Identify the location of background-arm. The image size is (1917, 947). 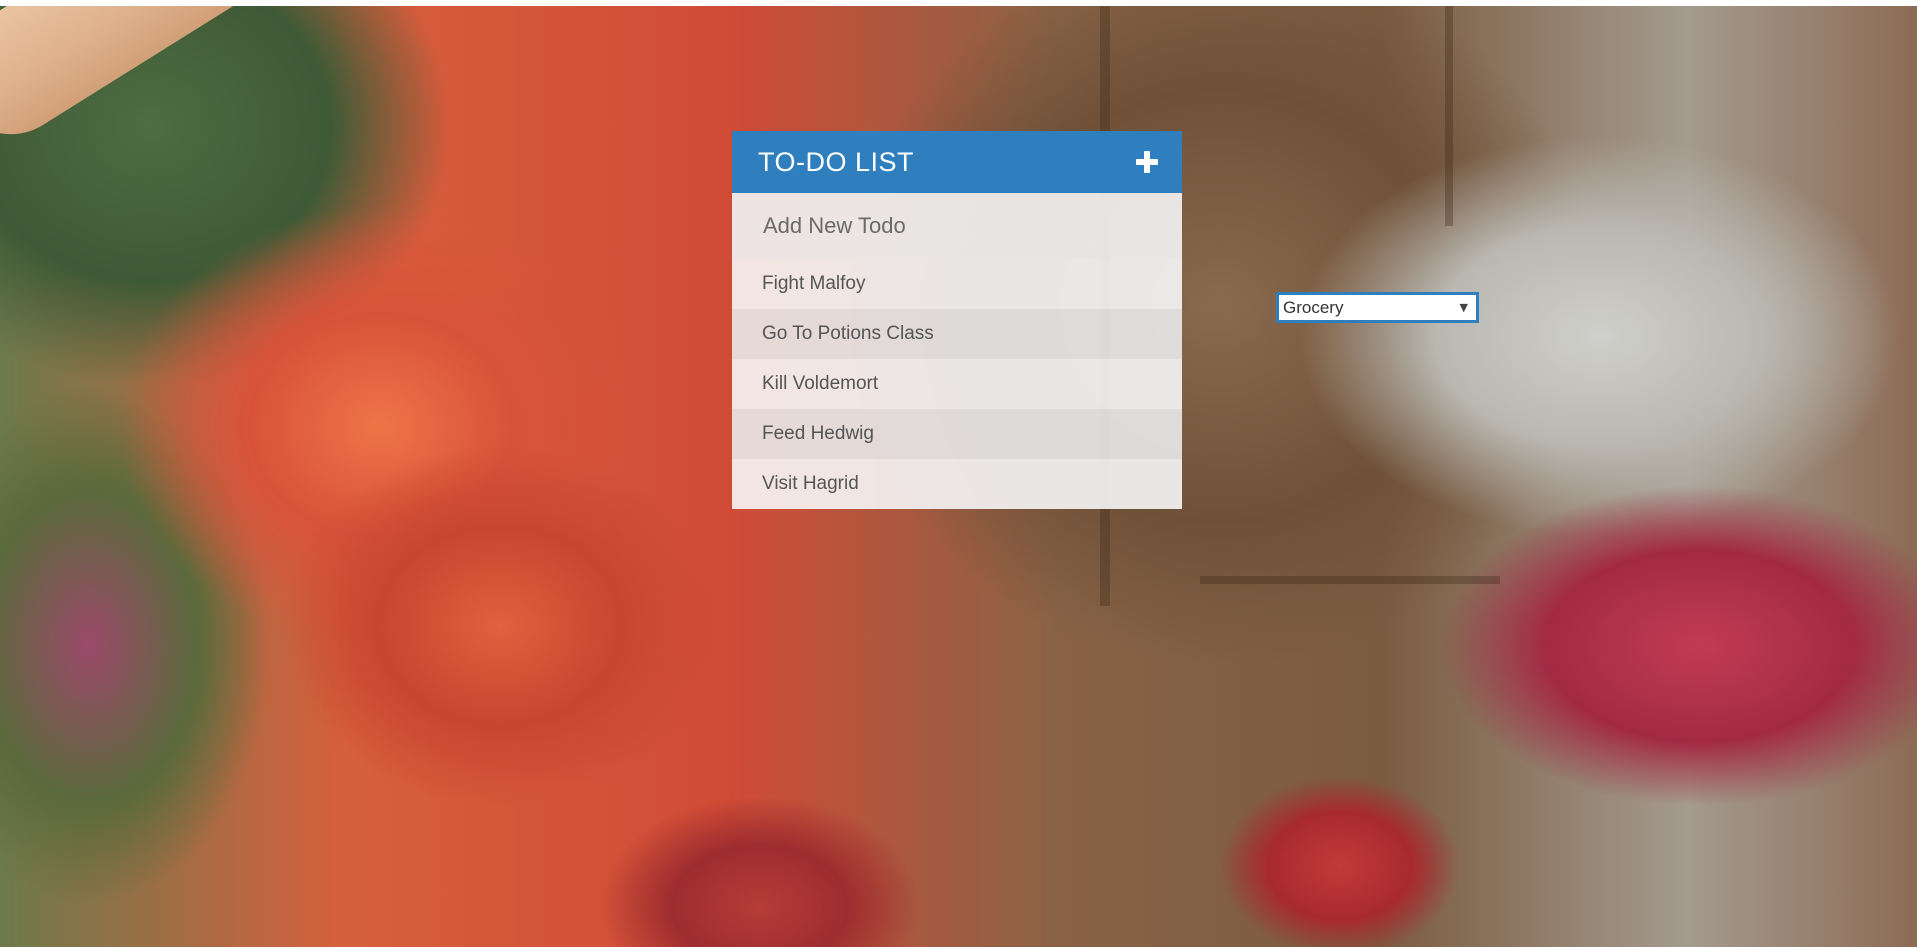
(378, 81).